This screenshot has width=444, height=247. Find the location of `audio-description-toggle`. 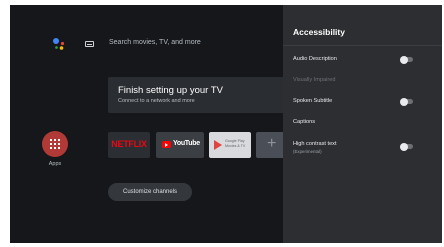

audio-description-toggle is located at coordinates (406, 59).